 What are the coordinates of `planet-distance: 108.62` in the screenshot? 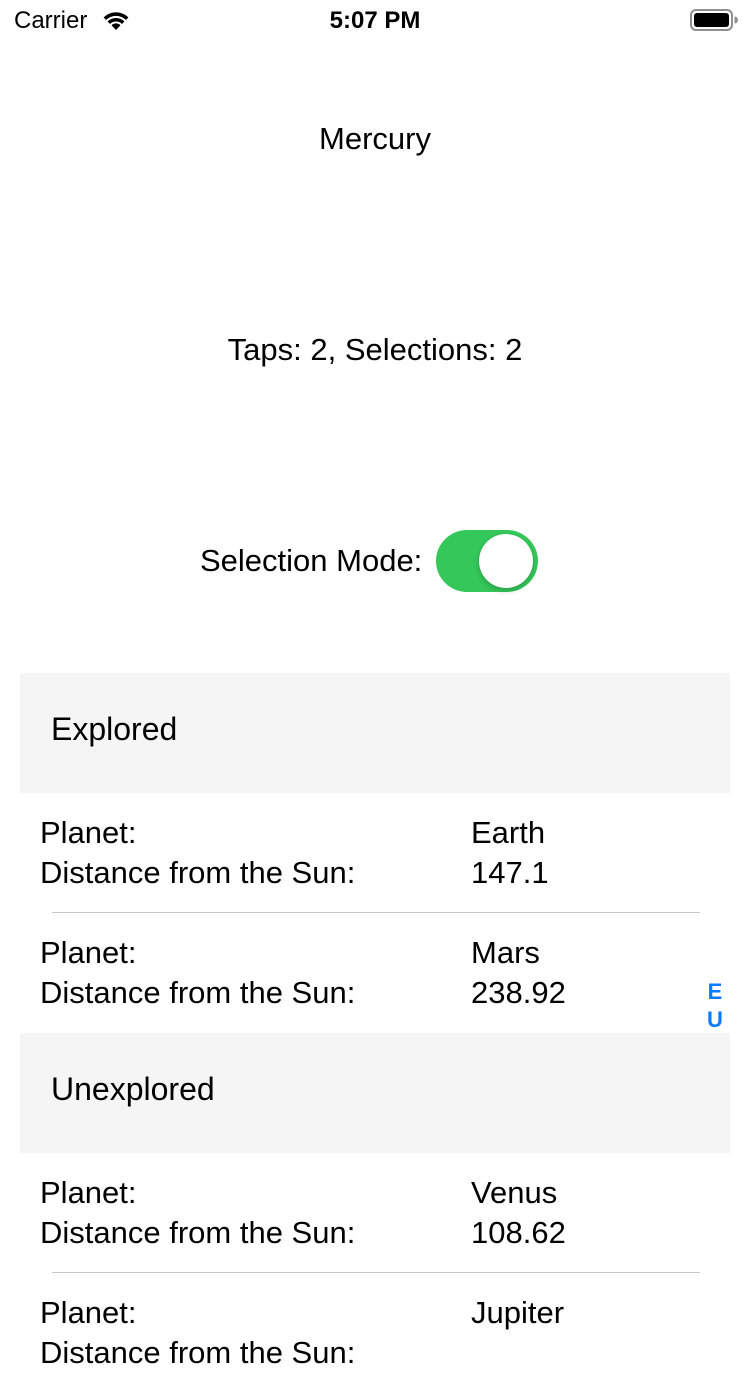 It's located at (518, 1232).